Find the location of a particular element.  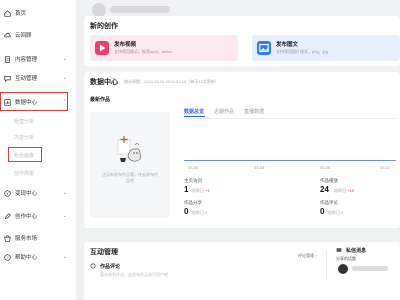

publish-video-title: 发布视频 is located at coordinates (125, 45).